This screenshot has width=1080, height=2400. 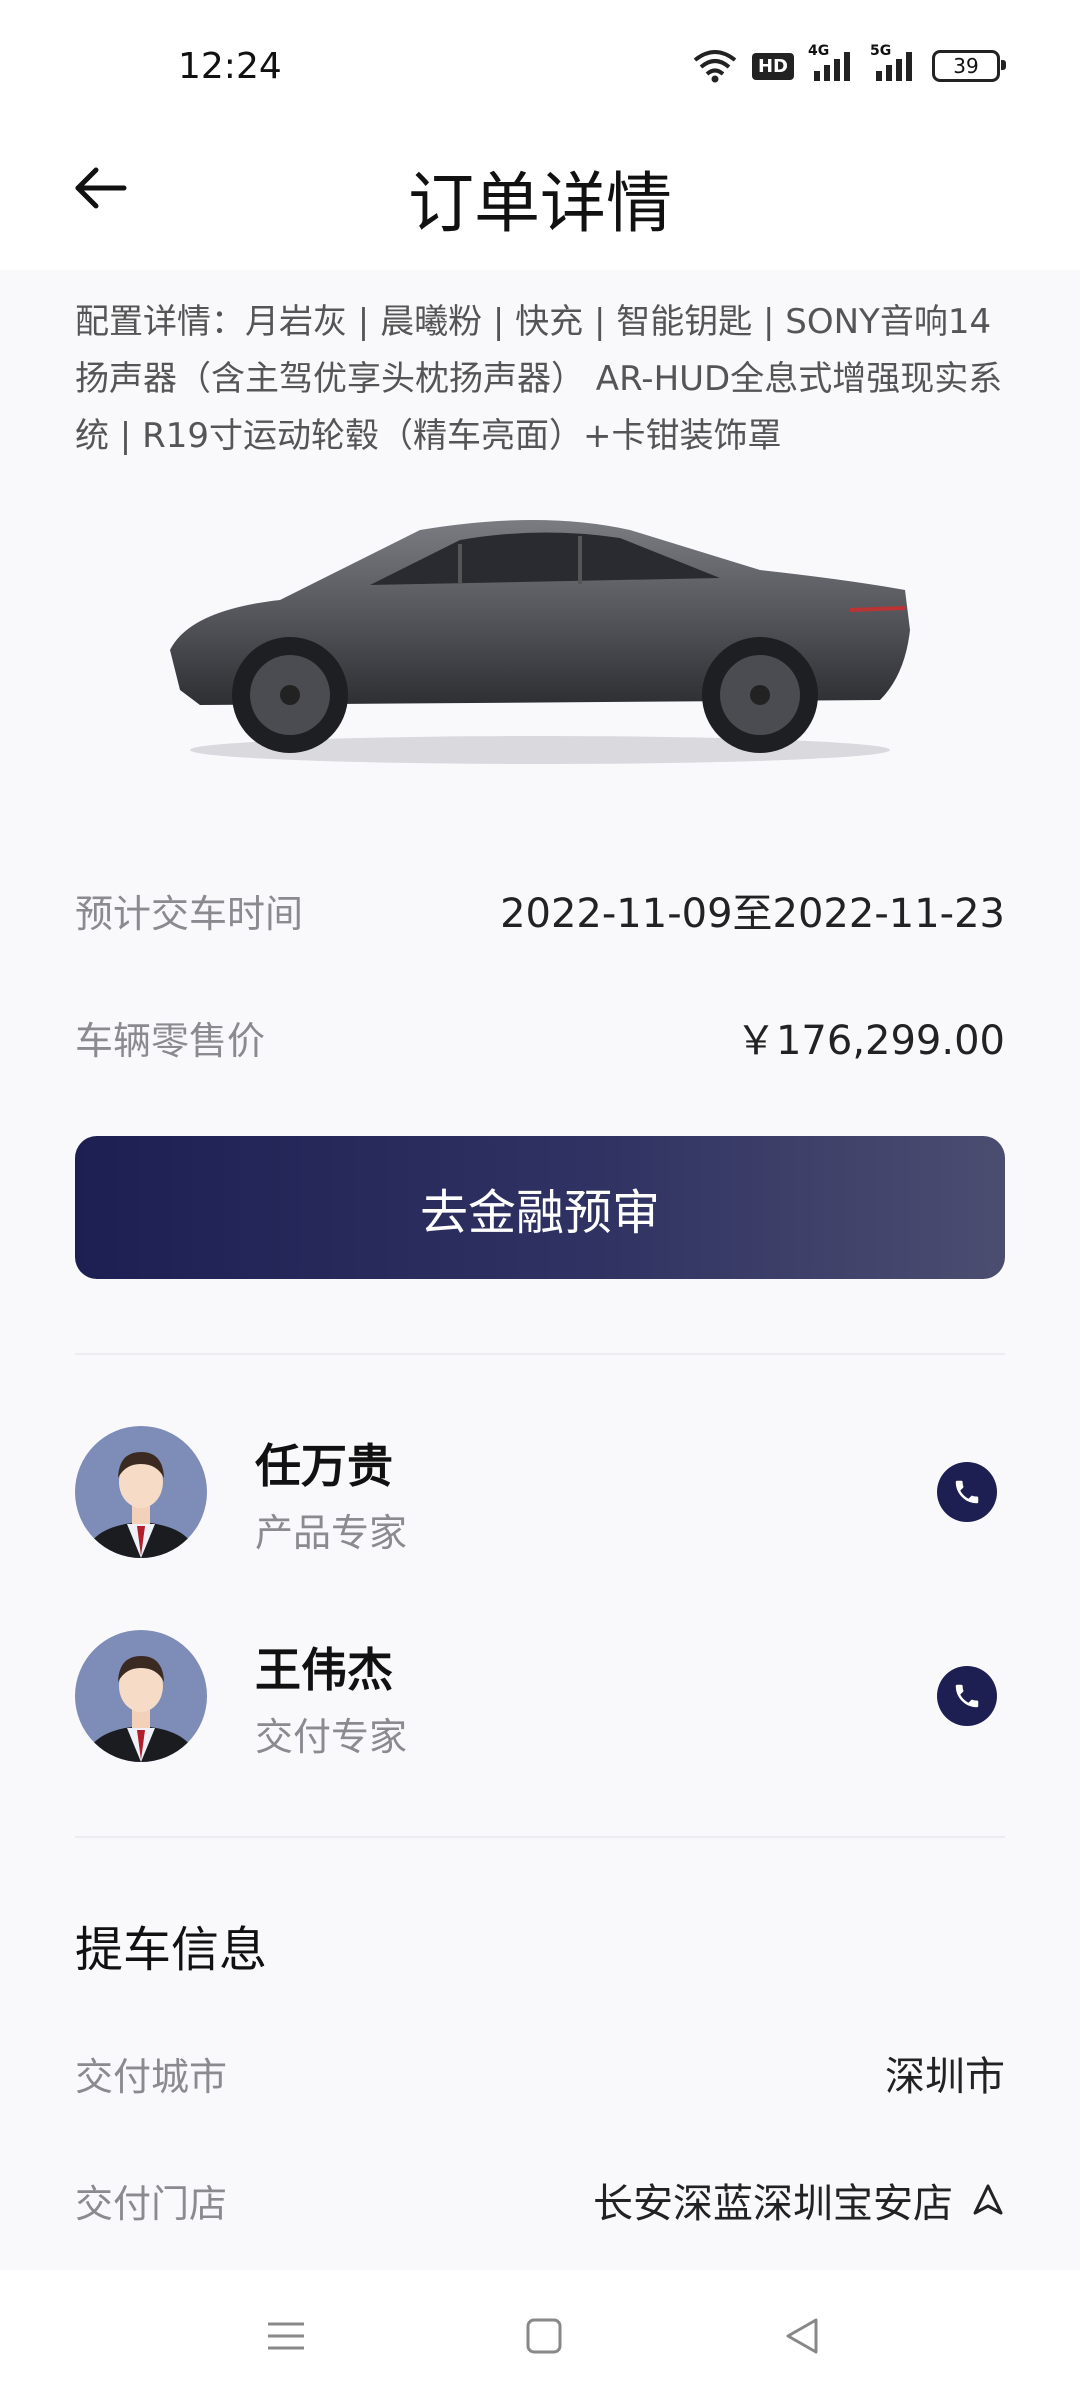 I want to click on status-bar: 12:24 HD 4G 5G 39, so click(x=540, y=65).